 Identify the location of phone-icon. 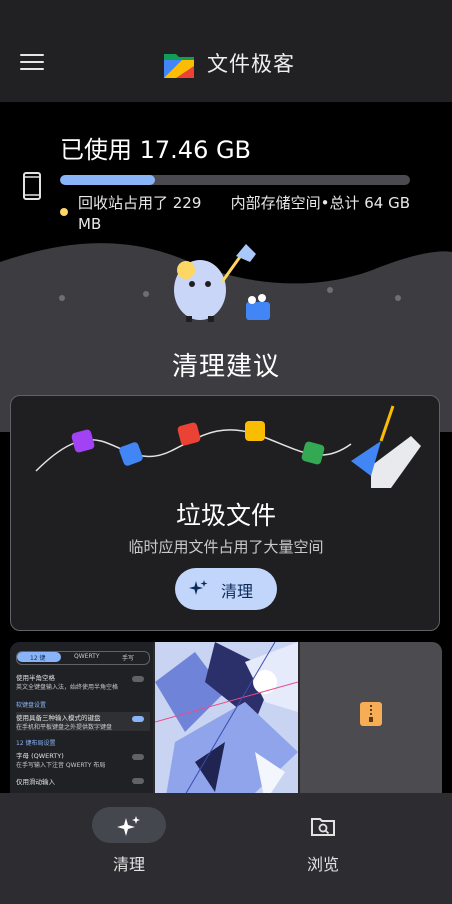
(32, 186).